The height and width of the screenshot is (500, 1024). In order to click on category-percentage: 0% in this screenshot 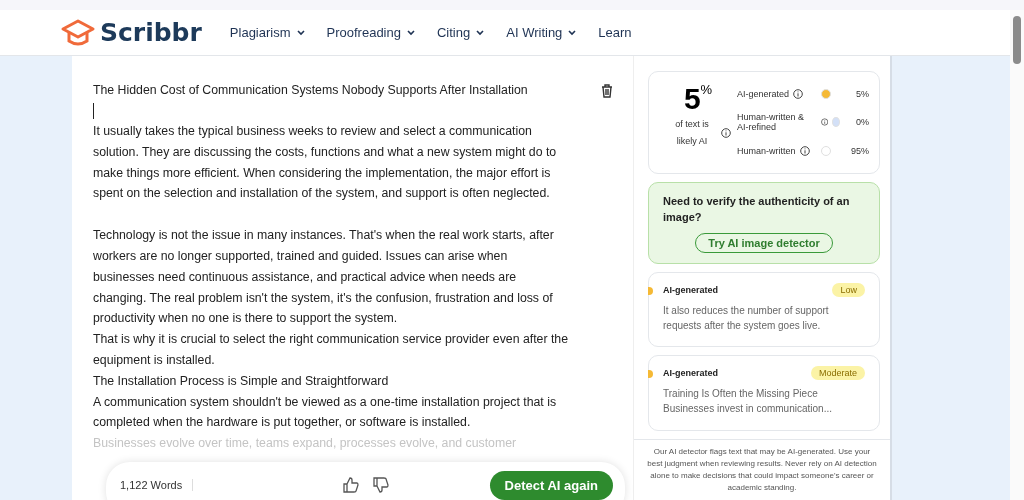, I will do `click(862, 122)`.